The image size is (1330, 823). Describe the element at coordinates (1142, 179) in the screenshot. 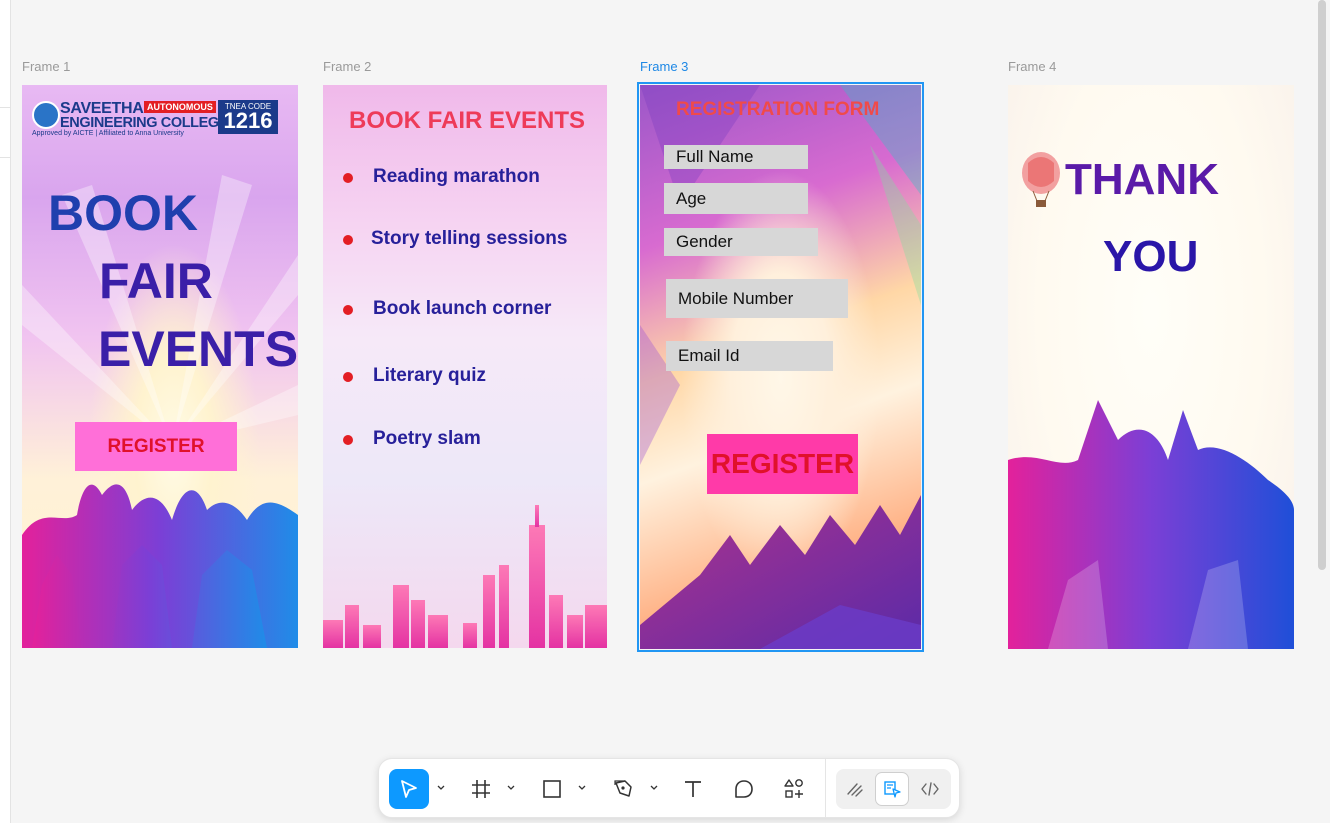

I see `thank-text: THANK` at that location.